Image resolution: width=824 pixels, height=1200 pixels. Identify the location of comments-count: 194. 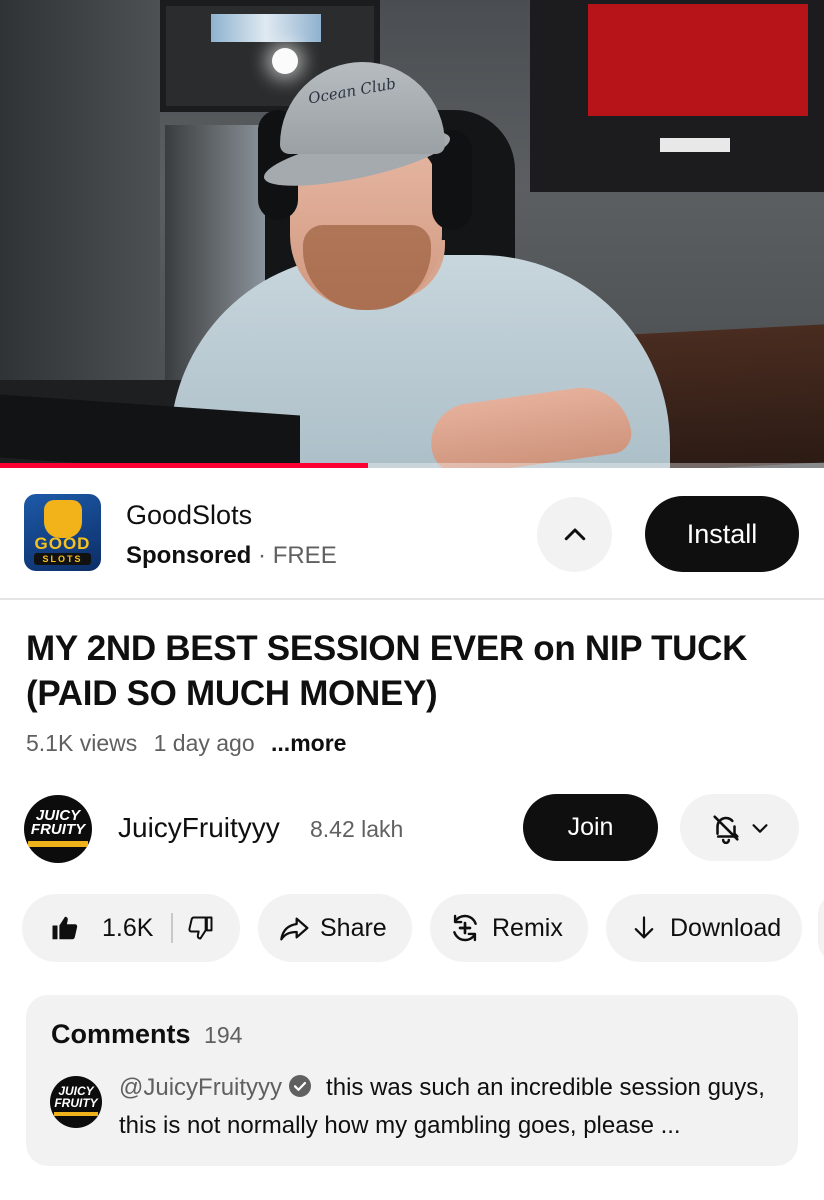
(223, 1035).